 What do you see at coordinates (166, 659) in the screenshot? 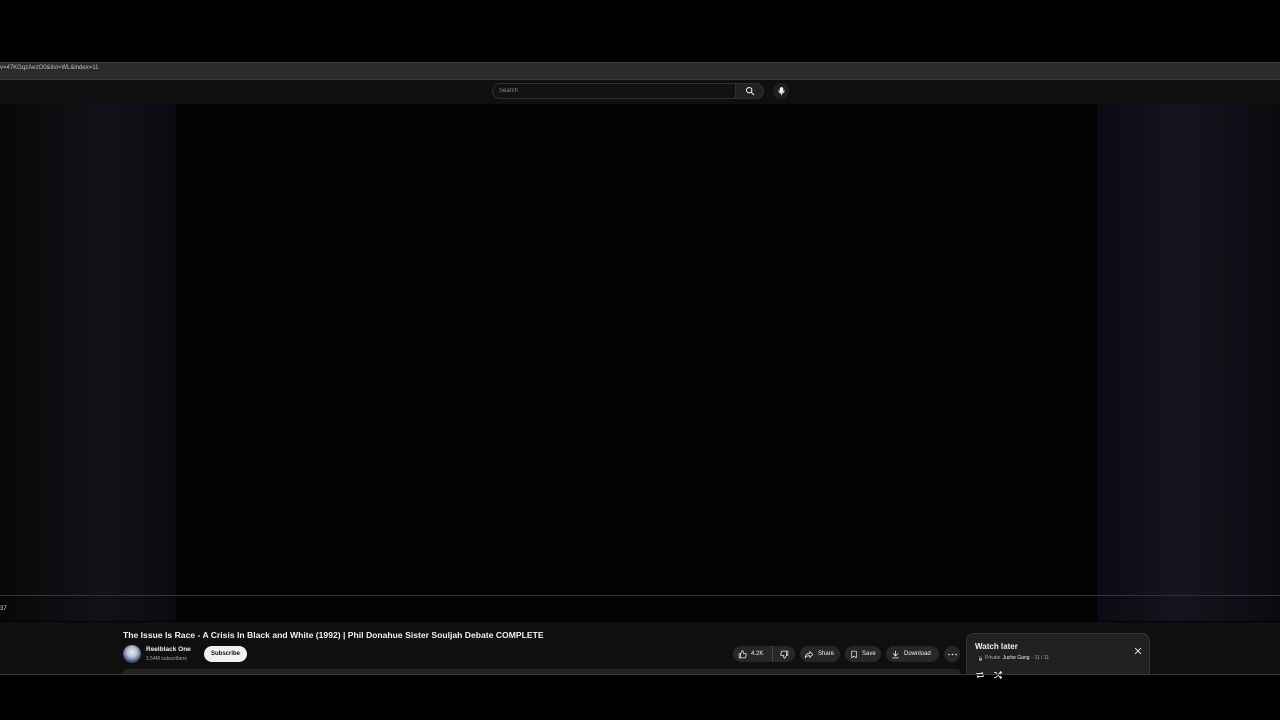
I see `subscriber-count: 1.54M subscribers` at bounding box center [166, 659].